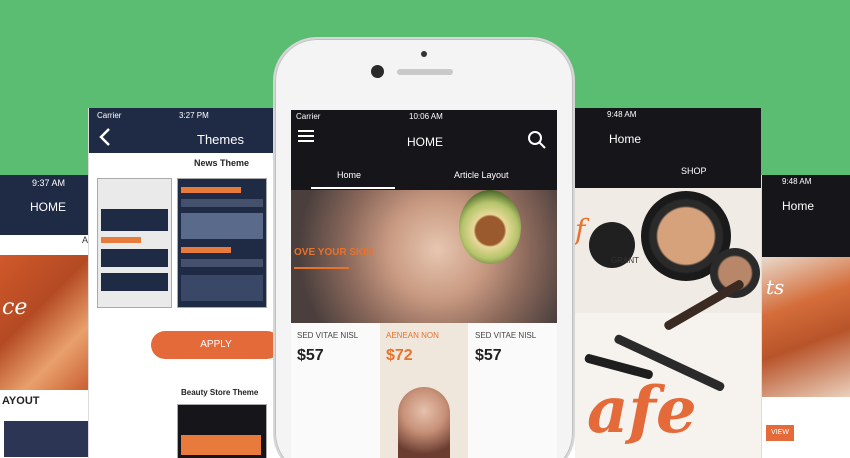 The width and height of the screenshot is (850, 458). I want to click on app-bar: 9:37 AM HOME, so click(46, 205).